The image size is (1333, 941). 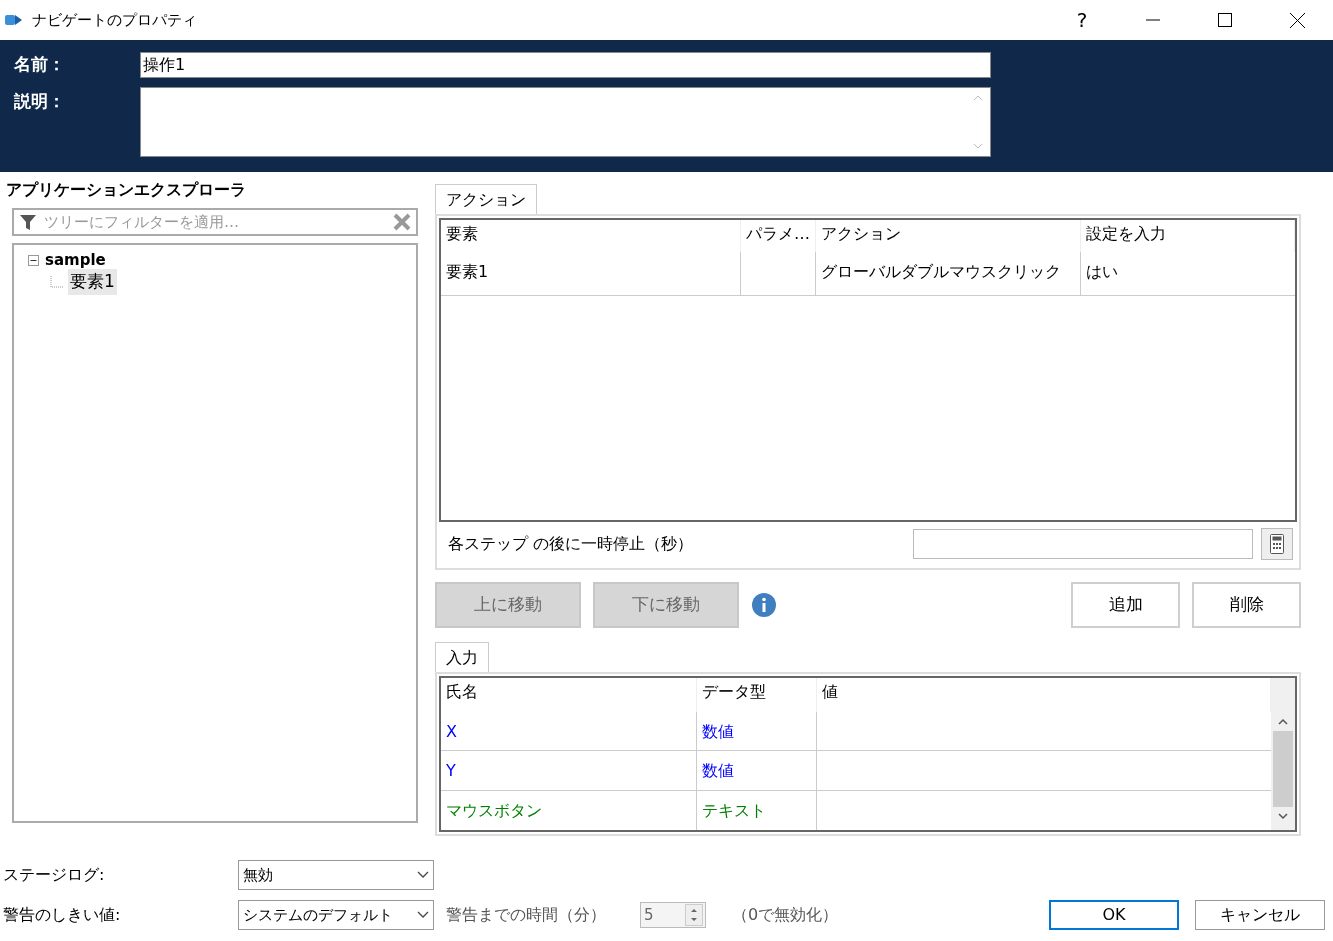 I want to click on filter-icon, so click(x=28, y=222).